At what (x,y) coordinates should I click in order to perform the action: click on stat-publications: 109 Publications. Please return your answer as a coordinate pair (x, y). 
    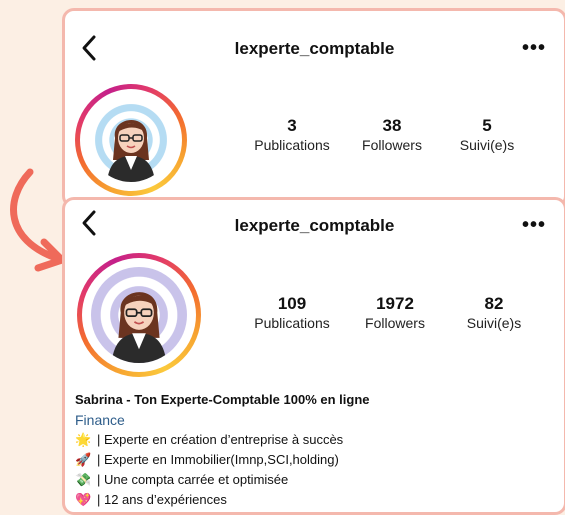
    Looking at the image, I should click on (292, 313).